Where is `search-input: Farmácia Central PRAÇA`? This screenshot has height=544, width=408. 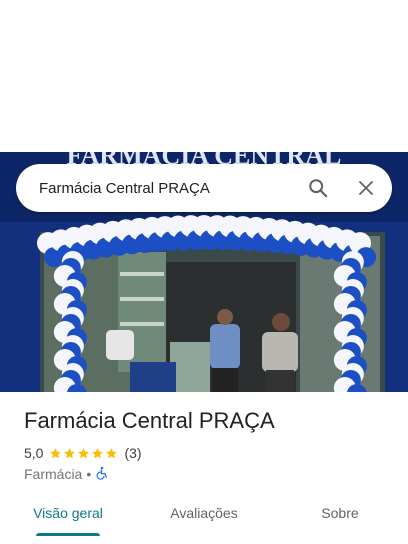
search-input: Farmácia Central PRAÇA is located at coordinates (157, 188).